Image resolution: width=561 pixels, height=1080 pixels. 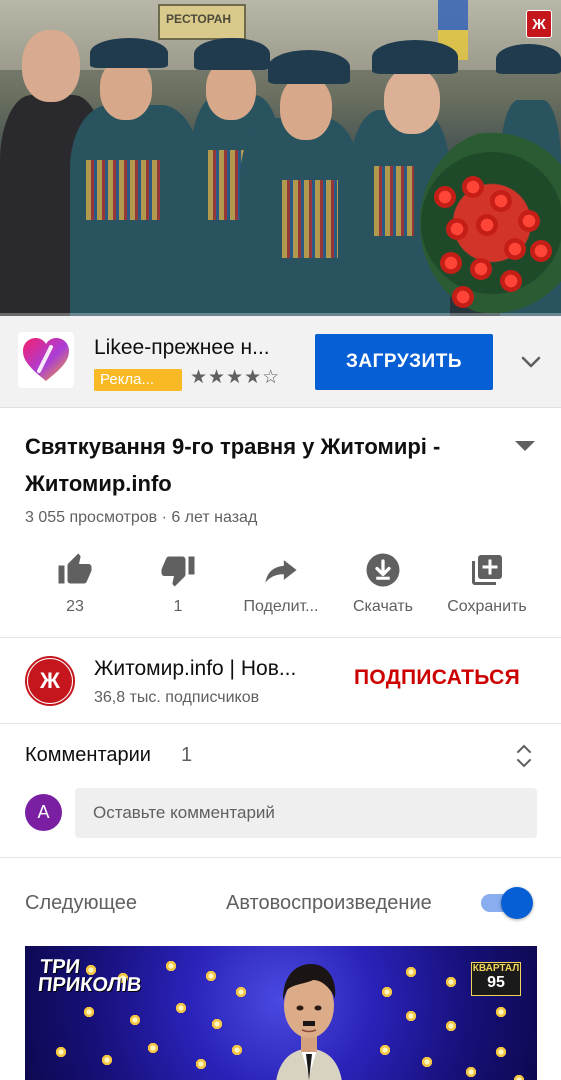 I want to click on ad-rating-stars: ★★★★☆, so click(x=235, y=377).